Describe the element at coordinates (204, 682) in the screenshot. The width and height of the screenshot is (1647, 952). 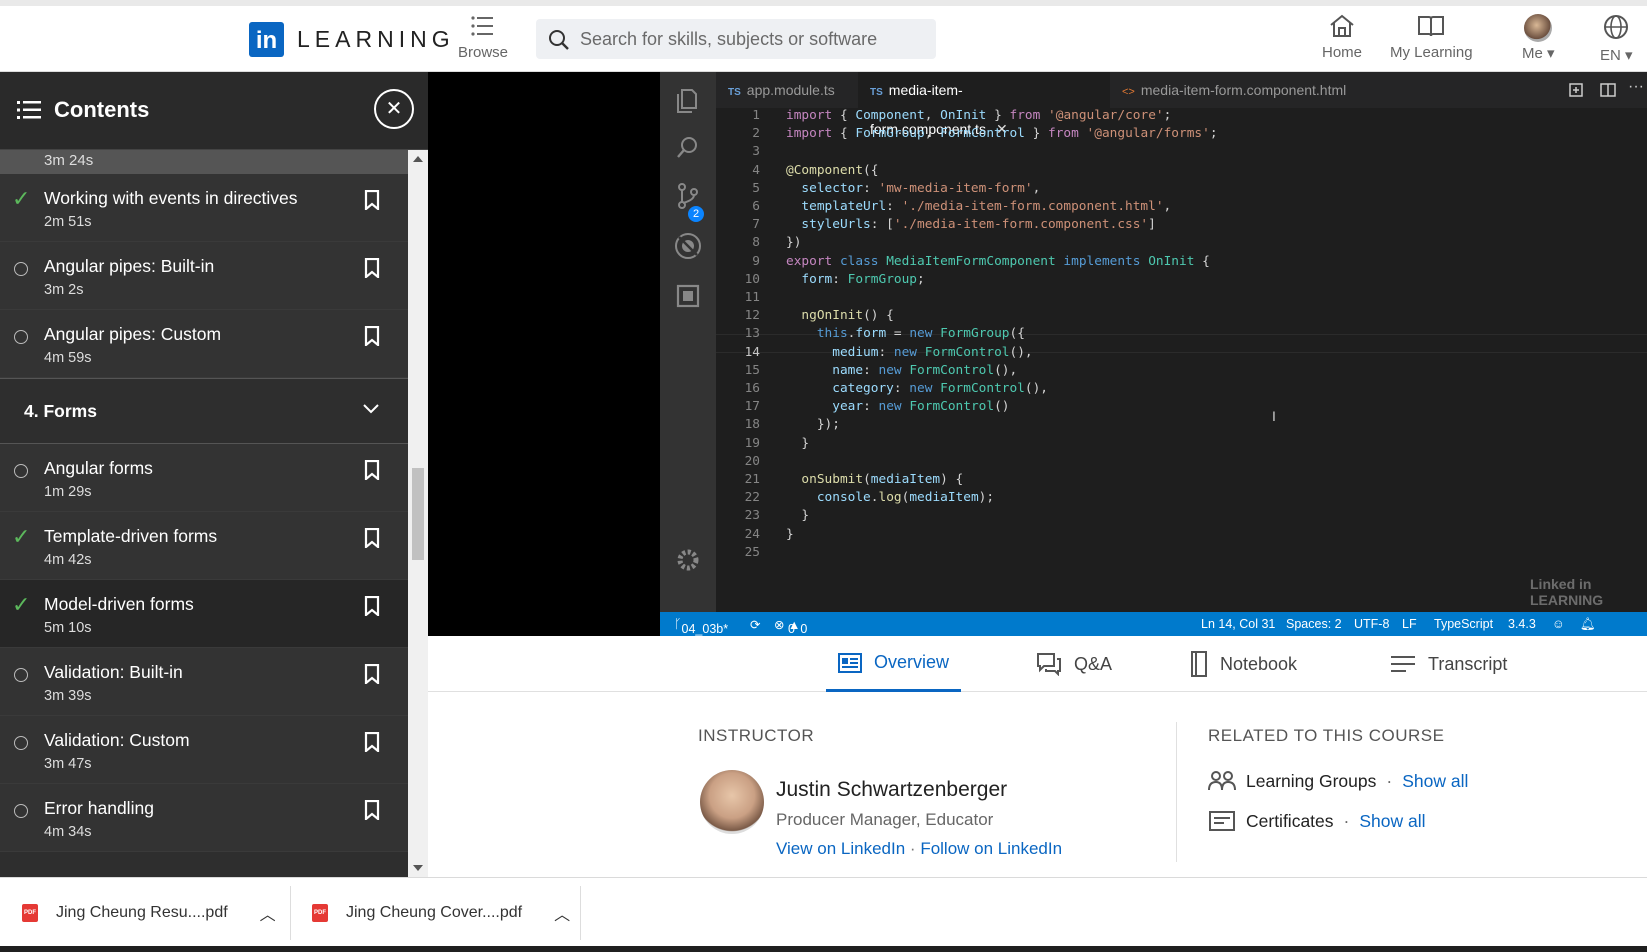
I see `contents-list-item: Validation: Built-in 3m 39s` at that location.